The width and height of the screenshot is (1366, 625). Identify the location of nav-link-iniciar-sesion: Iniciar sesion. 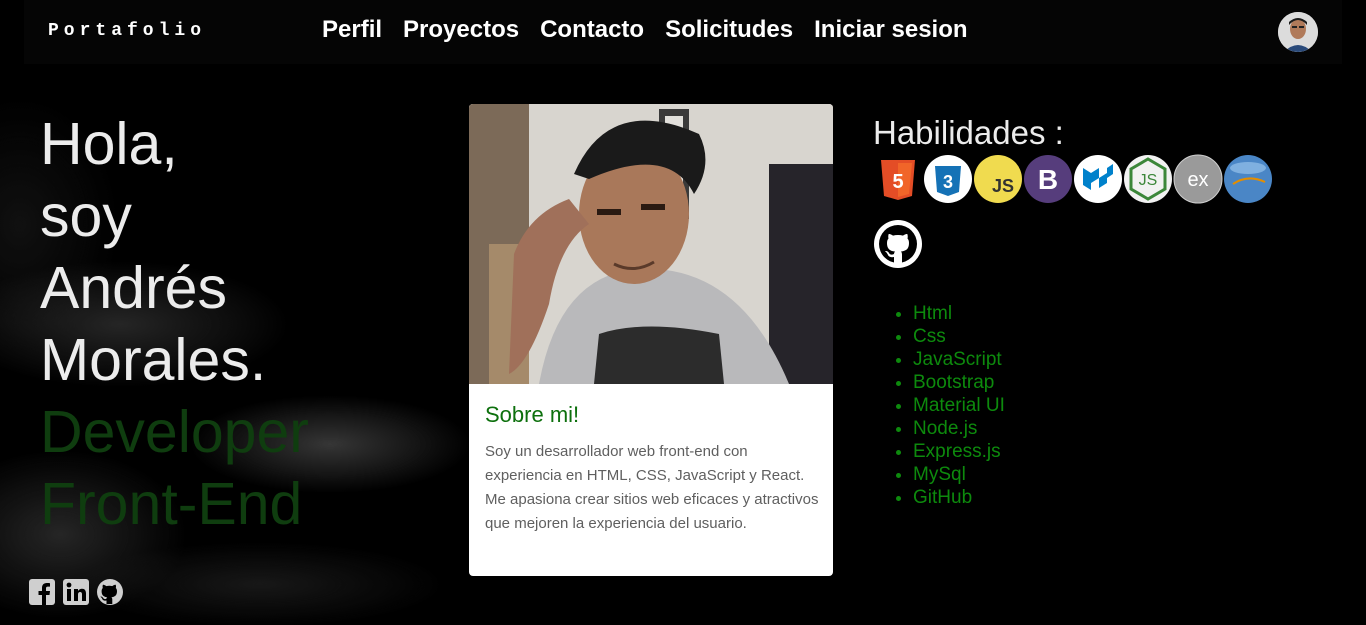
(890, 30).